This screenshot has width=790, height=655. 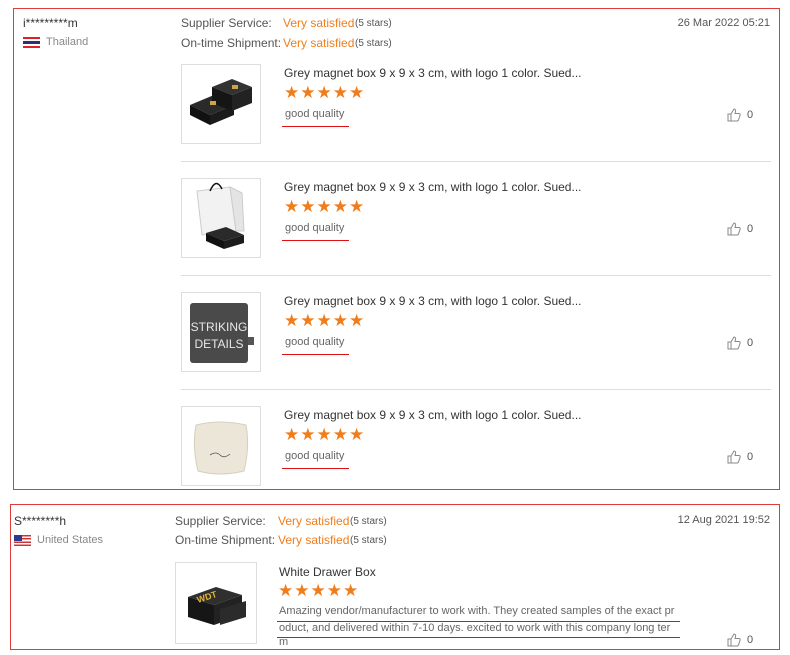 What do you see at coordinates (218, 344) in the screenshot?
I see `product-image-text-2: DETAILS` at bounding box center [218, 344].